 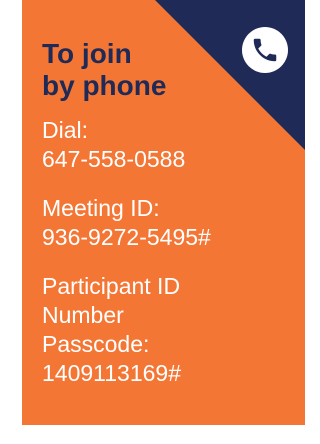 What do you see at coordinates (83, 315) in the screenshot?
I see `participant-id-label-line-2: Number` at bounding box center [83, 315].